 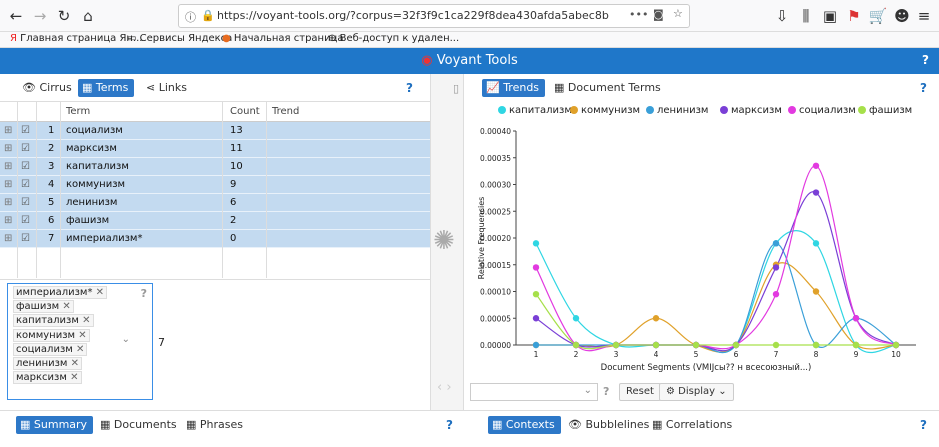 I want to click on prev-next-icon: ‹ ›, so click(x=444, y=387).